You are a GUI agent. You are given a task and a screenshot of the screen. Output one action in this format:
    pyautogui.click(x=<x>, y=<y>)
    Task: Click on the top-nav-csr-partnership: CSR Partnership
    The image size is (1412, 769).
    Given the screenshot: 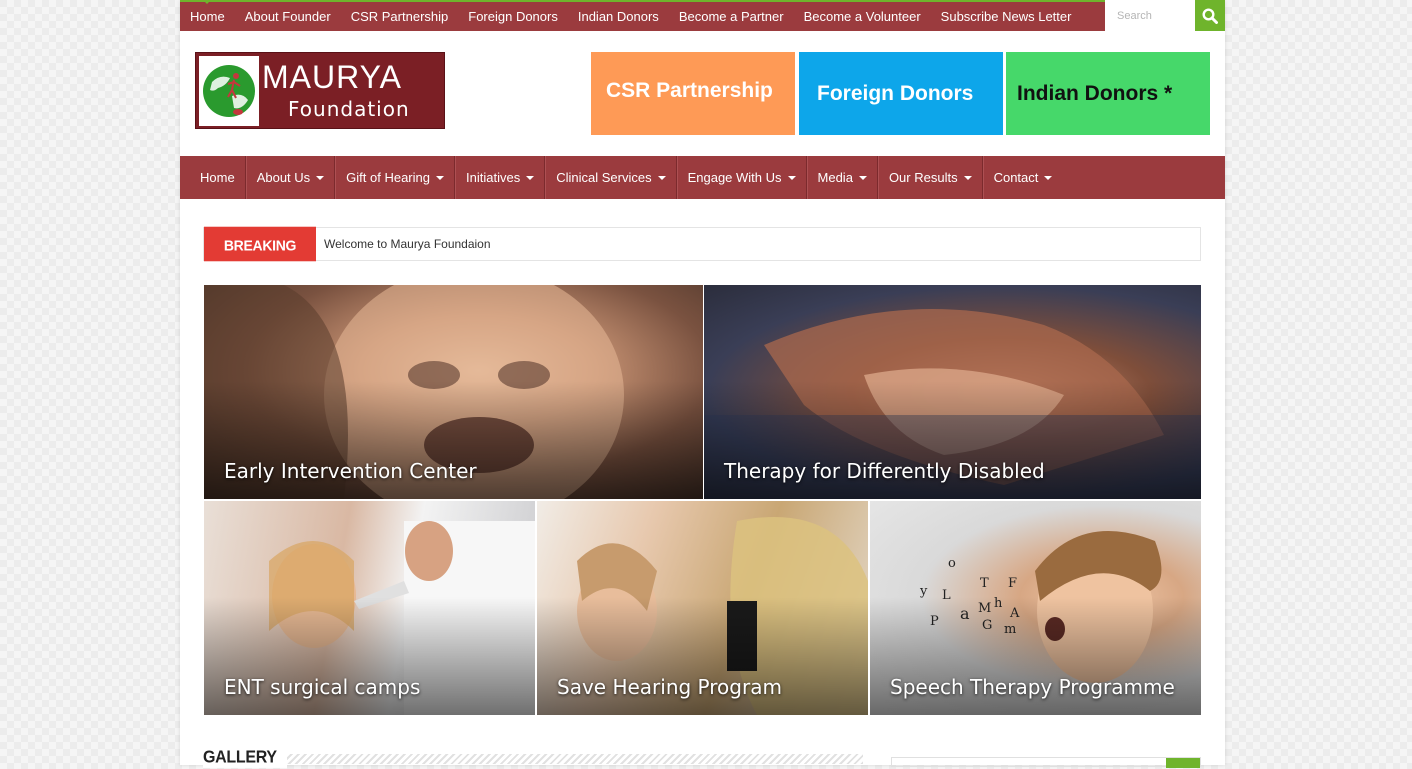 What is the action you would take?
    pyautogui.click(x=400, y=16)
    